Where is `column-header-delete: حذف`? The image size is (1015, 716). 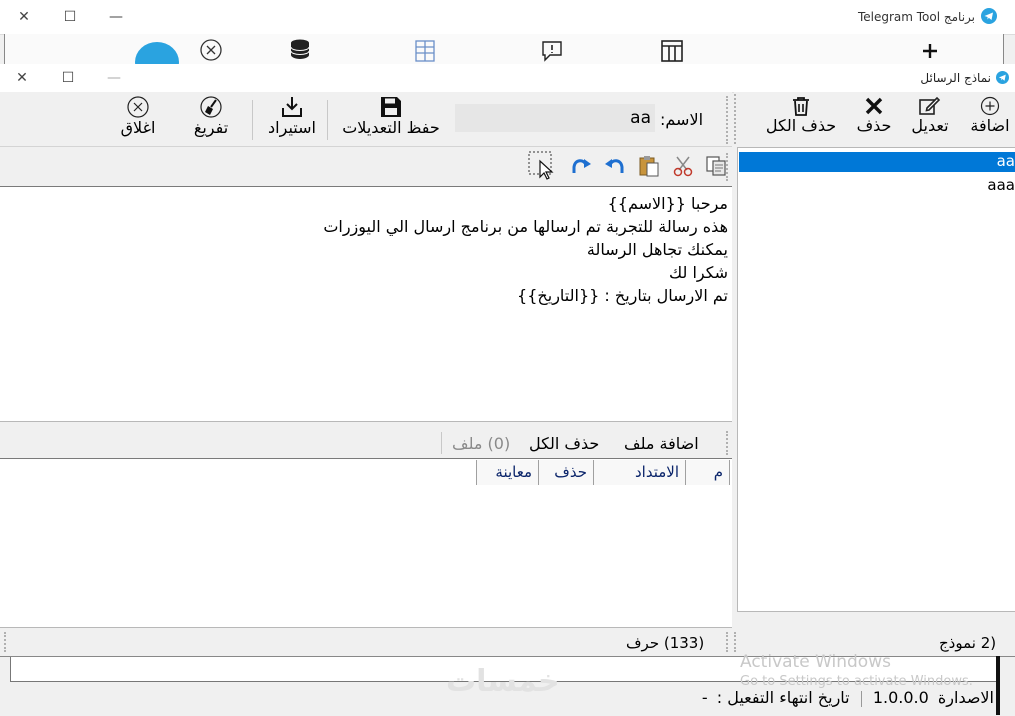 column-header-delete: حذف is located at coordinates (566, 472).